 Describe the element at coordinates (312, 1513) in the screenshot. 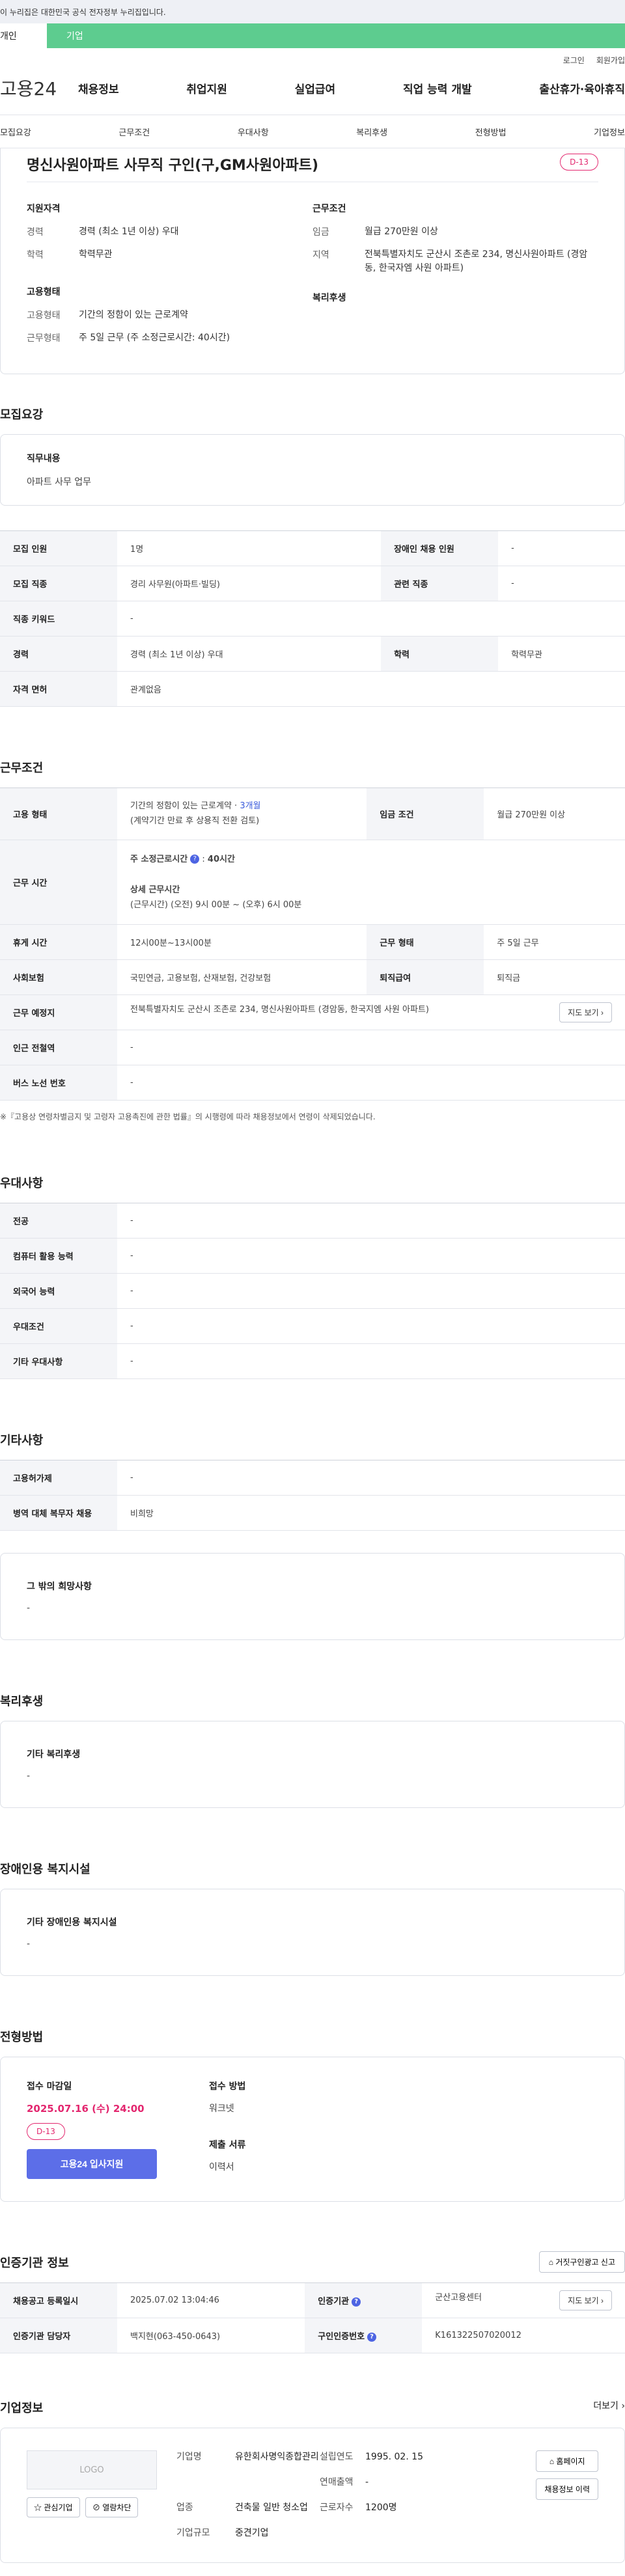

I see `table-row: 병역 대체 복무자 채용 비희망` at that location.